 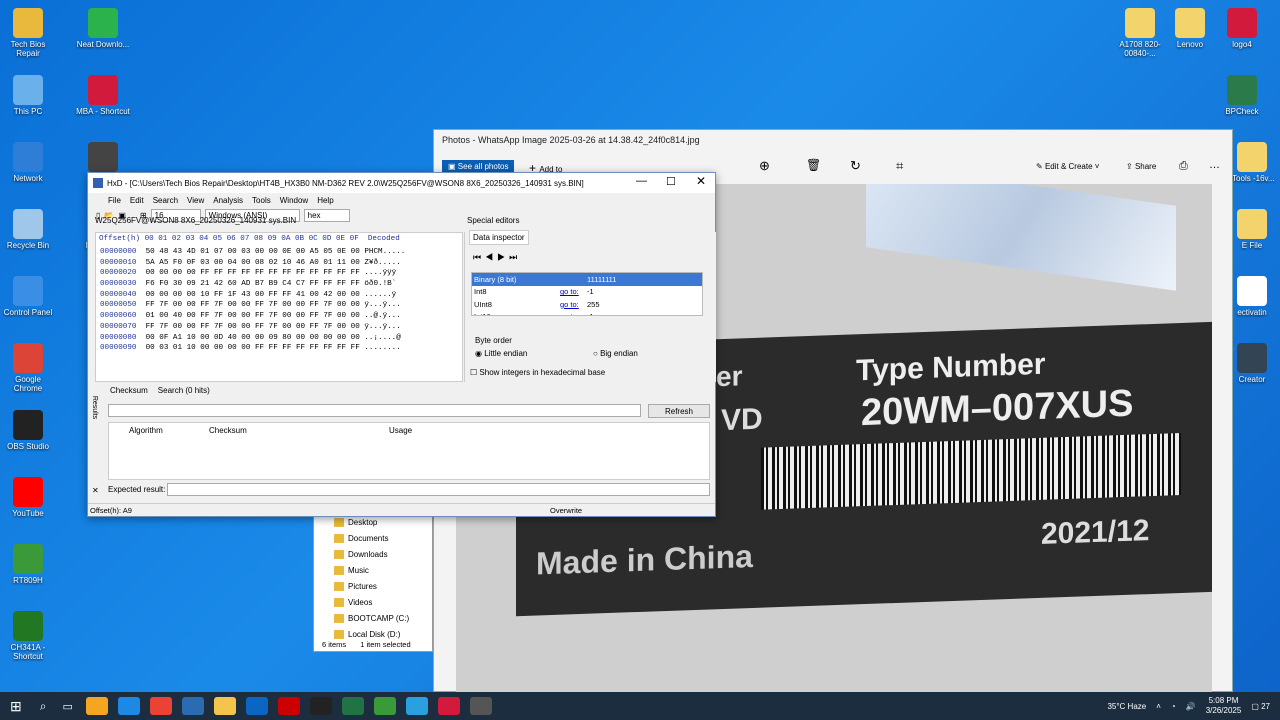 What do you see at coordinates (129, 390) in the screenshot?
I see `checksum-tab: Checksum` at bounding box center [129, 390].